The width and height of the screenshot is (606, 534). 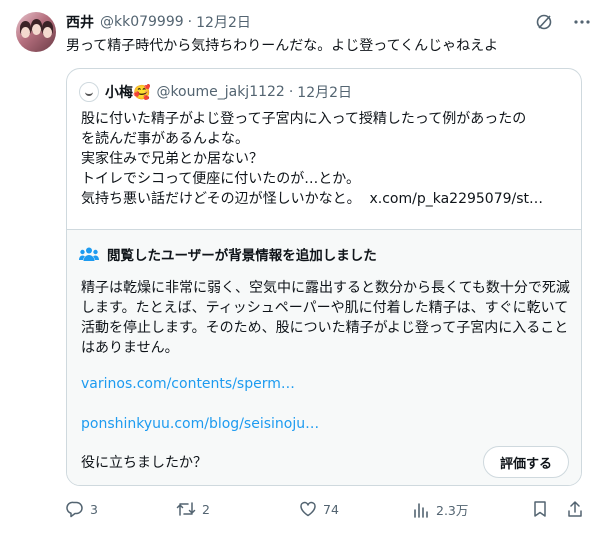 I want to click on tweet-header: 西井 @kk079999 · 12月2日, so click(x=329, y=22).